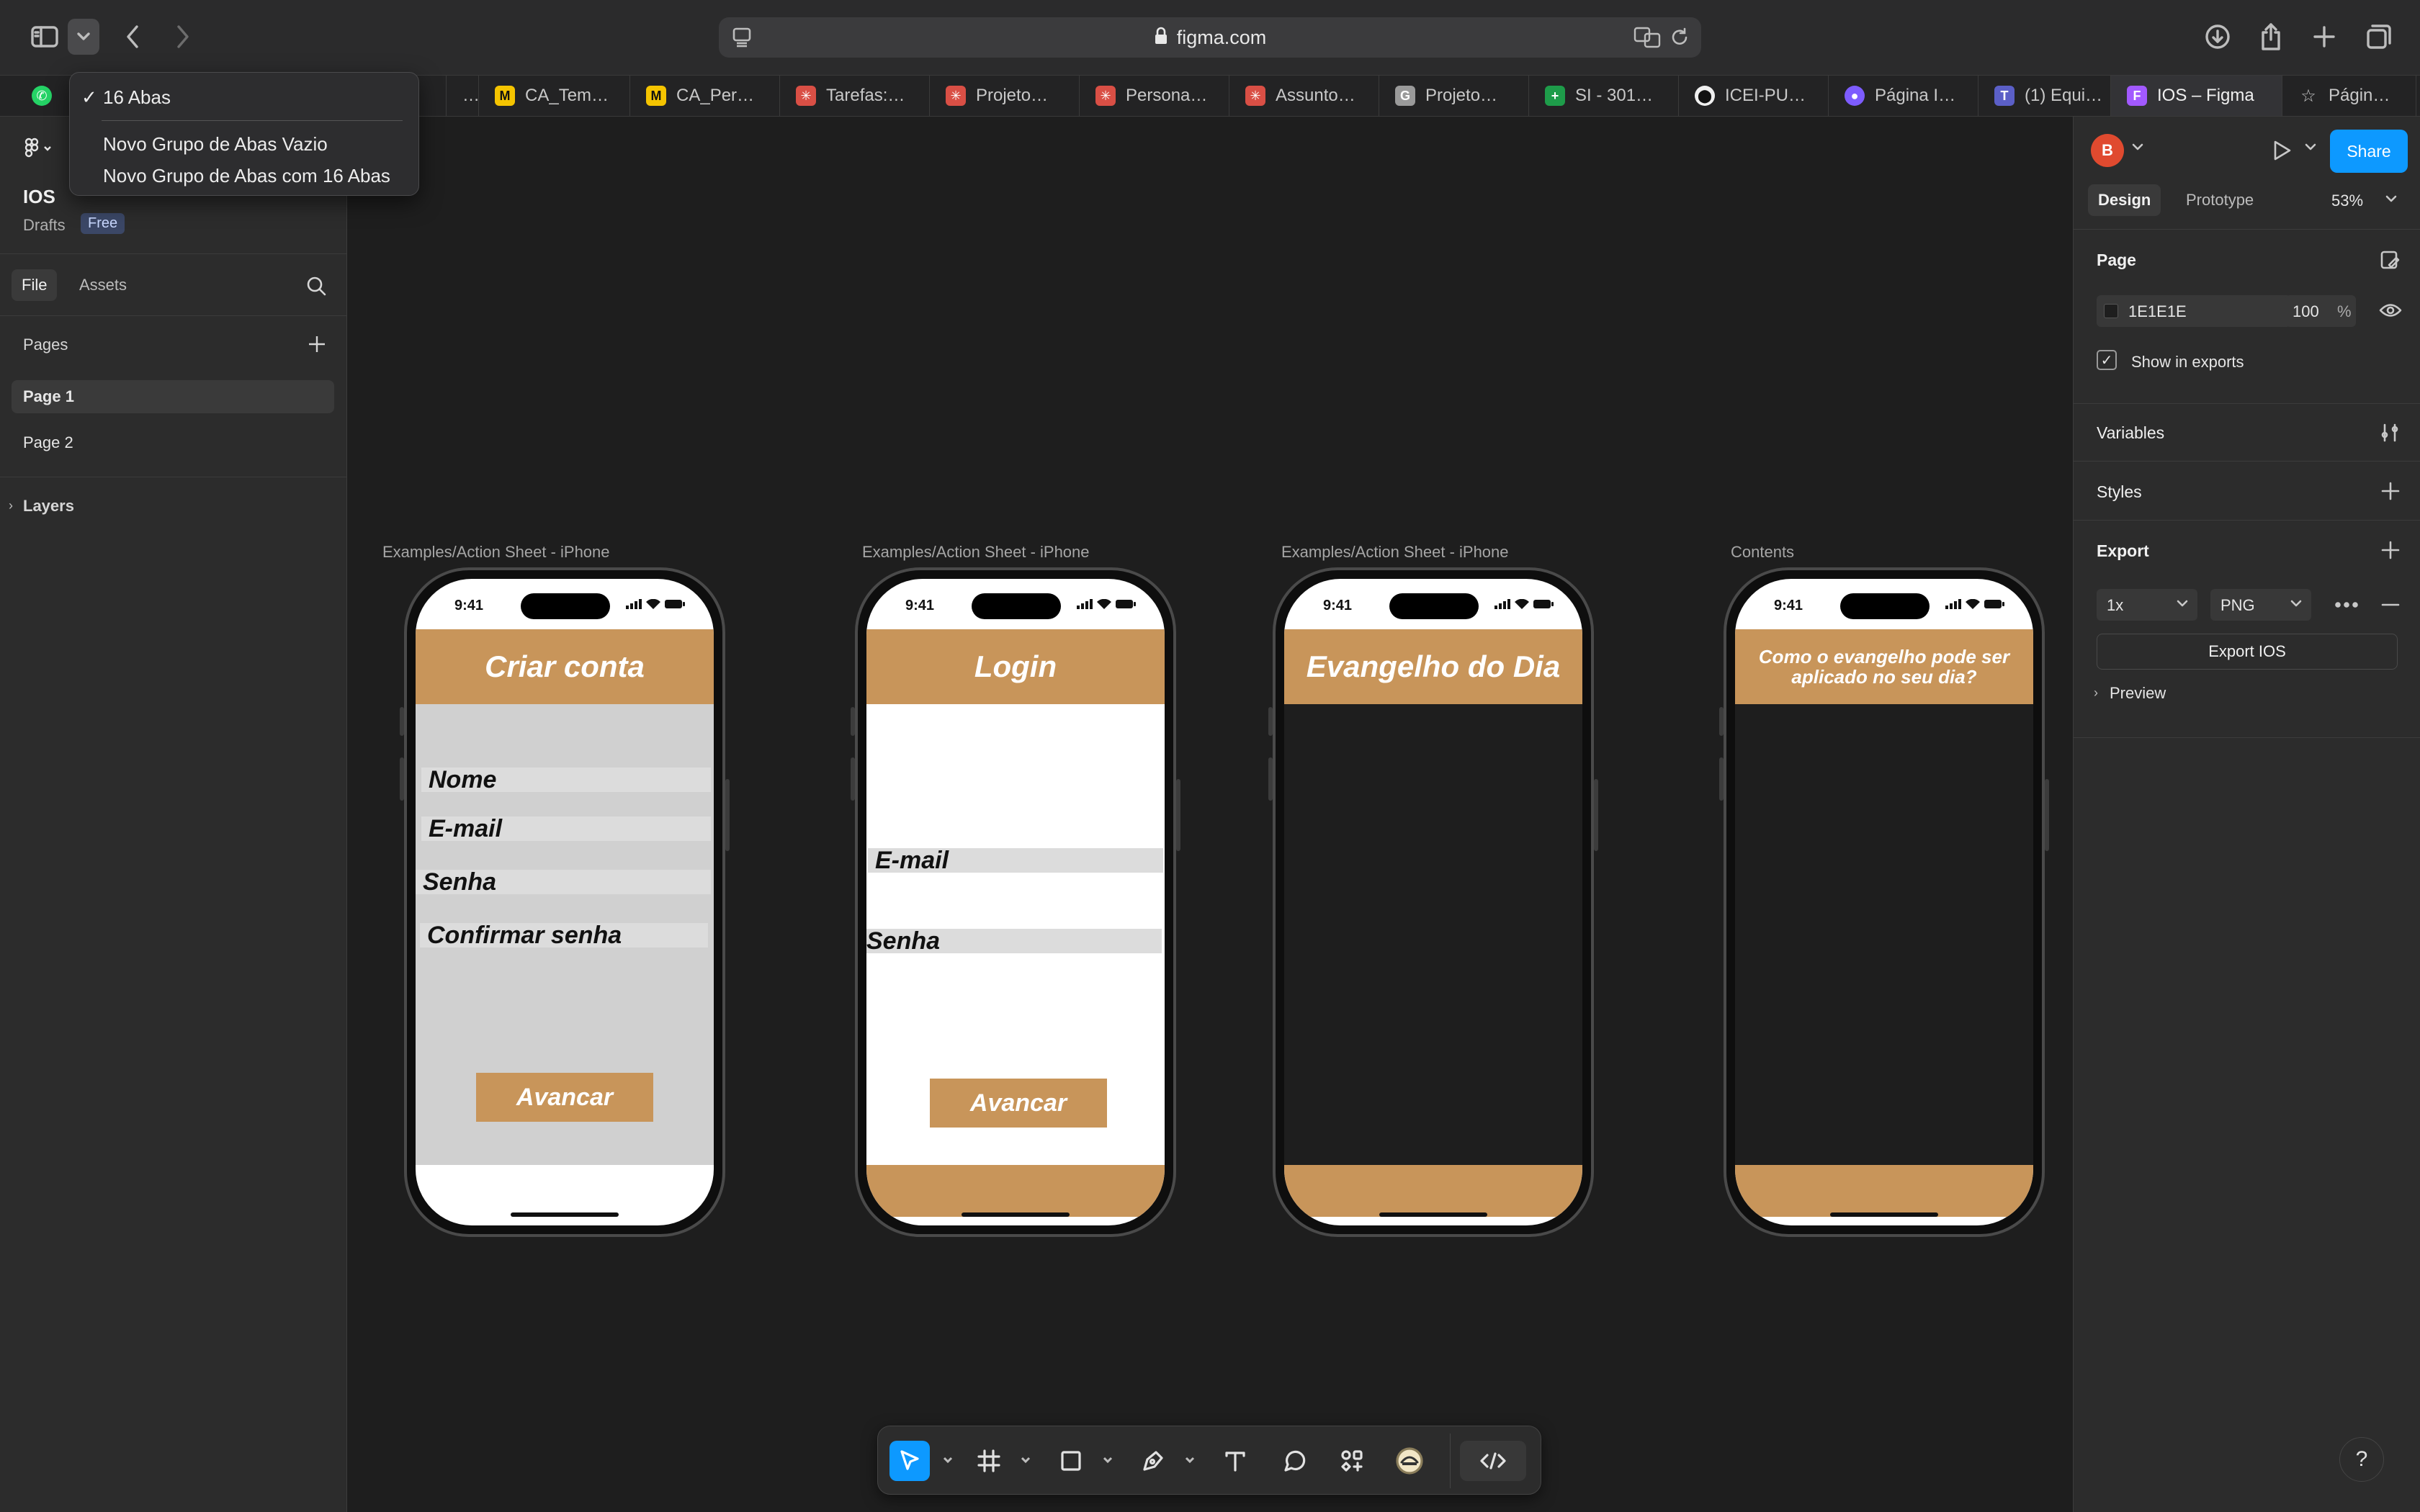 This screenshot has height=1512, width=2420. What do you see at coordinates (2390, 493) in the screenshot?
I see `add-style-icon` at bounding box center [2390, 493].